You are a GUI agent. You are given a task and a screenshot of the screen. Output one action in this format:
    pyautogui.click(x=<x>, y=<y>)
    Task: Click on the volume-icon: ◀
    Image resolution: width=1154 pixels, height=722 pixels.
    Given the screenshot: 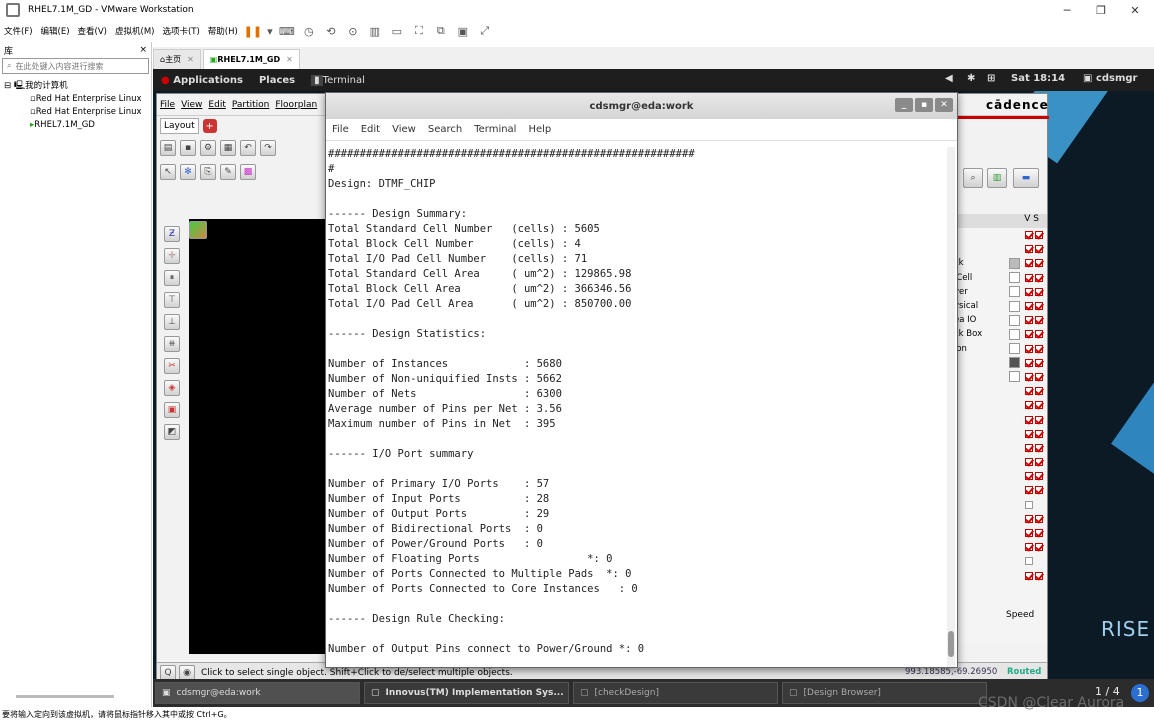 What is the action you would take?
    pyautogui.click(x=949, y=78)
    